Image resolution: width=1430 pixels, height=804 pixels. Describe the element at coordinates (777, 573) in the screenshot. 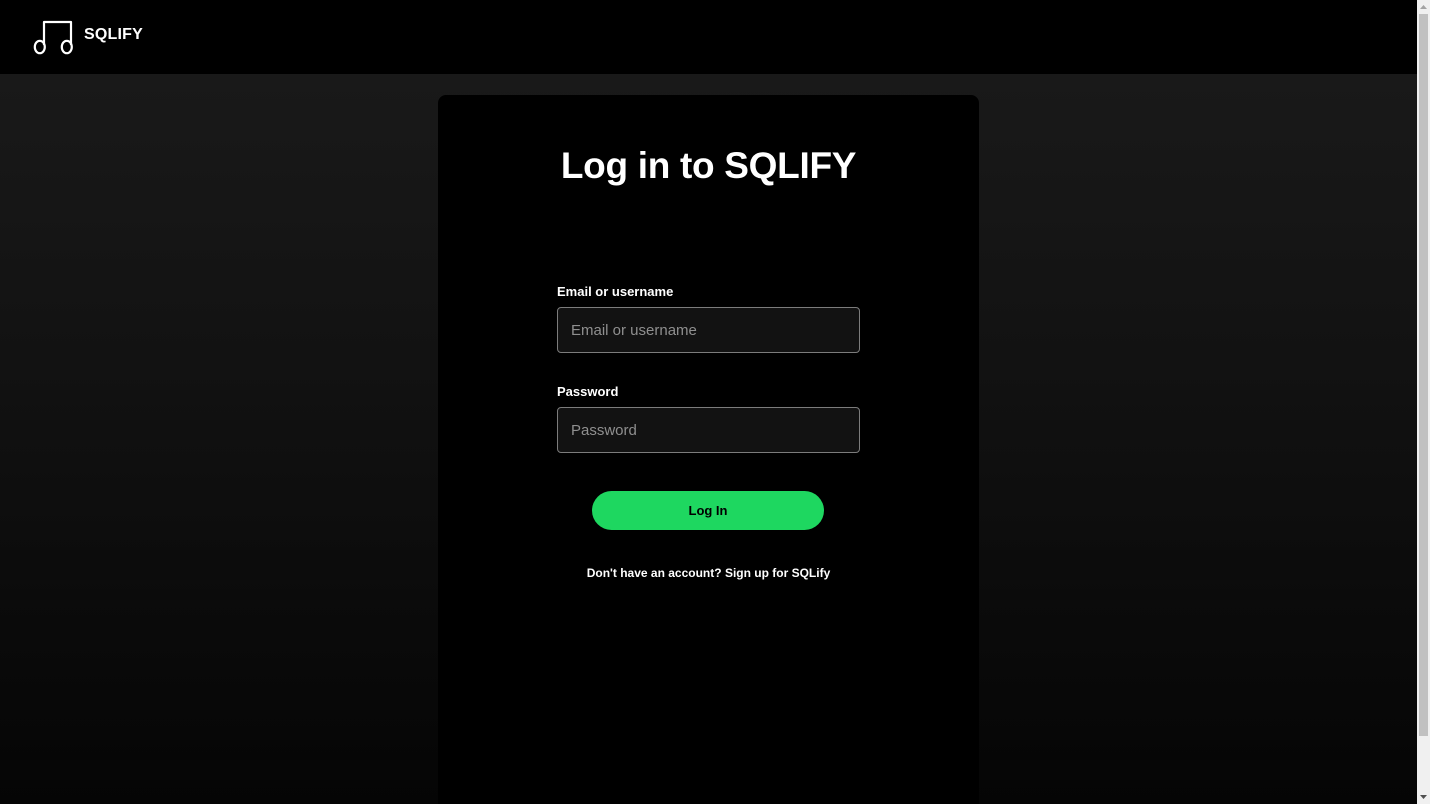

I see `signup-link: Sign up for SQLify` at that location.